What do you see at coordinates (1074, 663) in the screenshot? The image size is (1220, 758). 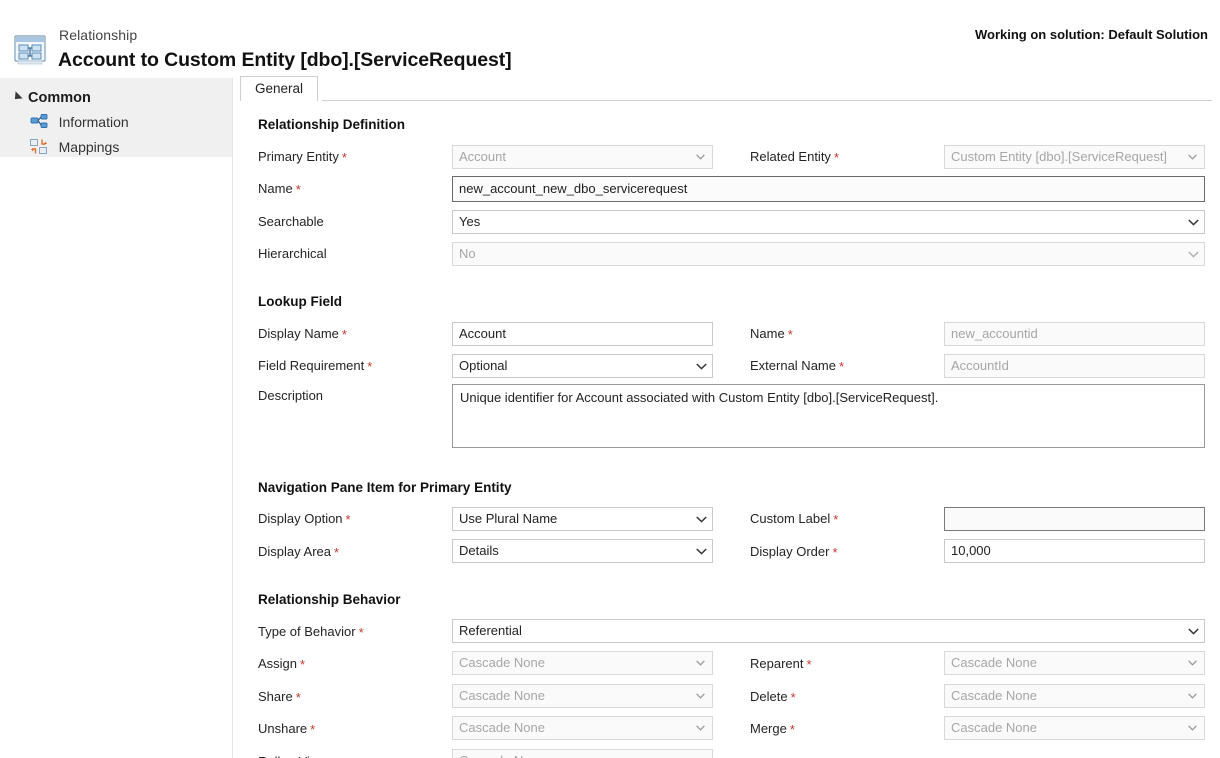 I see `field-reparent: Cascade None` at bounding box center [1074, 663].